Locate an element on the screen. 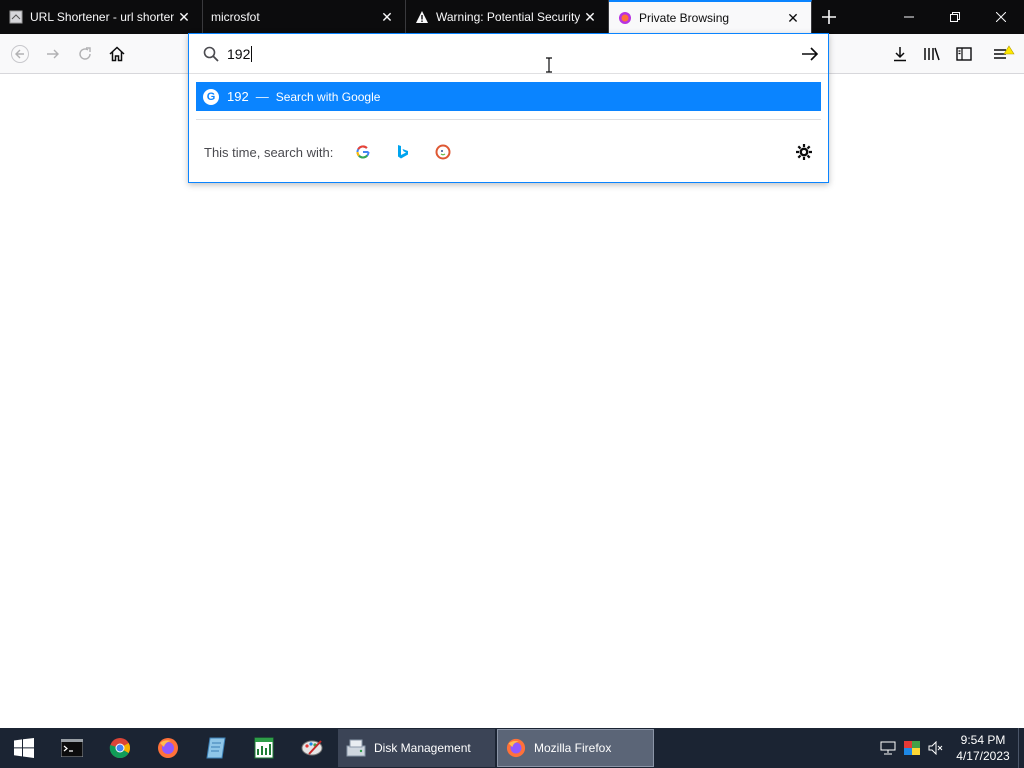 The height and width of the screenshot is (768, 1024). tab-title: URL Shortener - url shorten is located at coordinates (102, 17).